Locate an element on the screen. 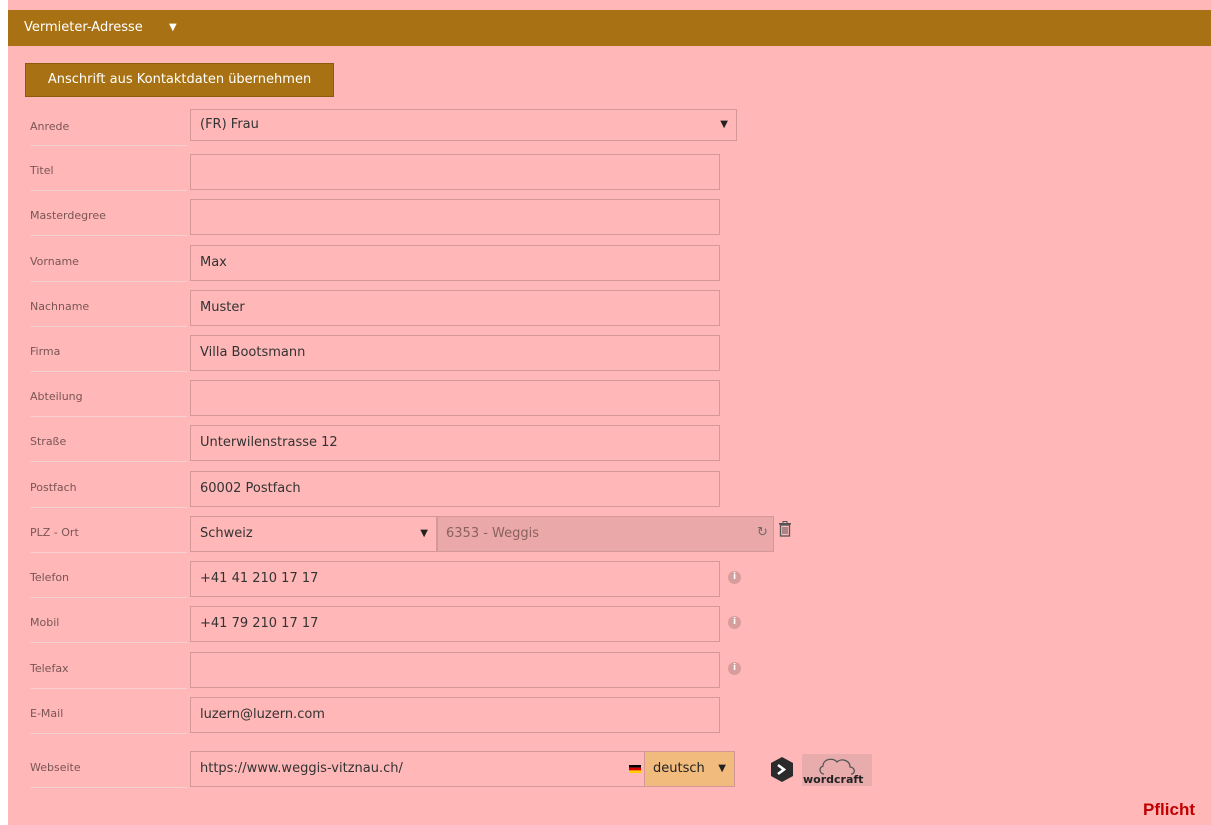  trash-icon is located at coordinates (785, 529).